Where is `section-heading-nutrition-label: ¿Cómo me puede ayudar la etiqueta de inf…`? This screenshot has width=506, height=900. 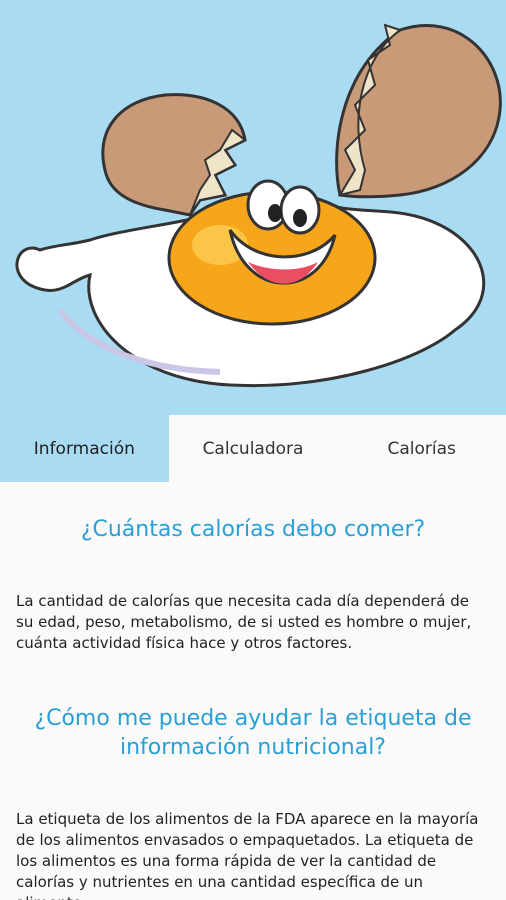 section-heading-nutrition-label: ¿Cómo me puede ayudar la etiqueta de inf… is located at coordinates (253, 733).